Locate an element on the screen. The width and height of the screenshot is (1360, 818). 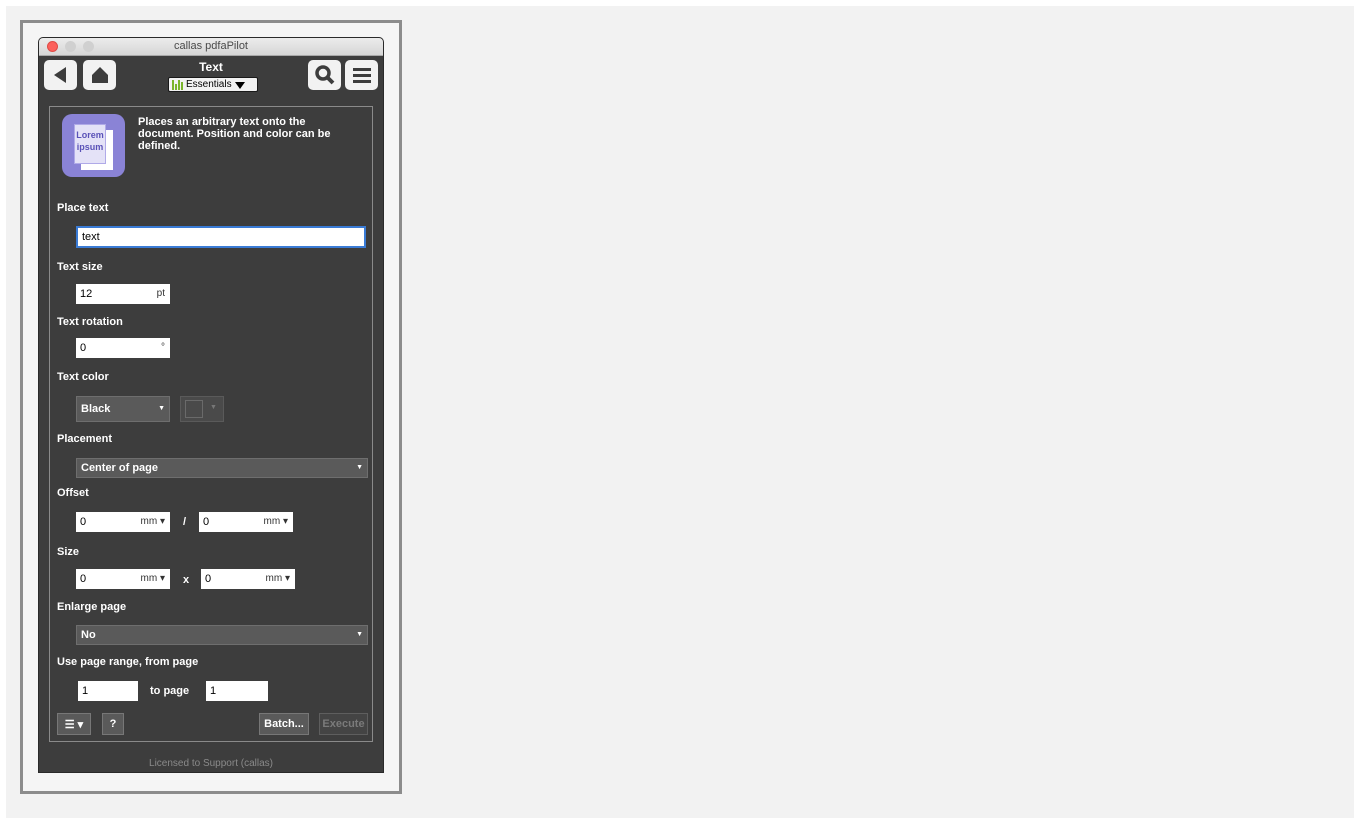
options-menu-button: ☰ ▾ is located at coordinates (74, 724).